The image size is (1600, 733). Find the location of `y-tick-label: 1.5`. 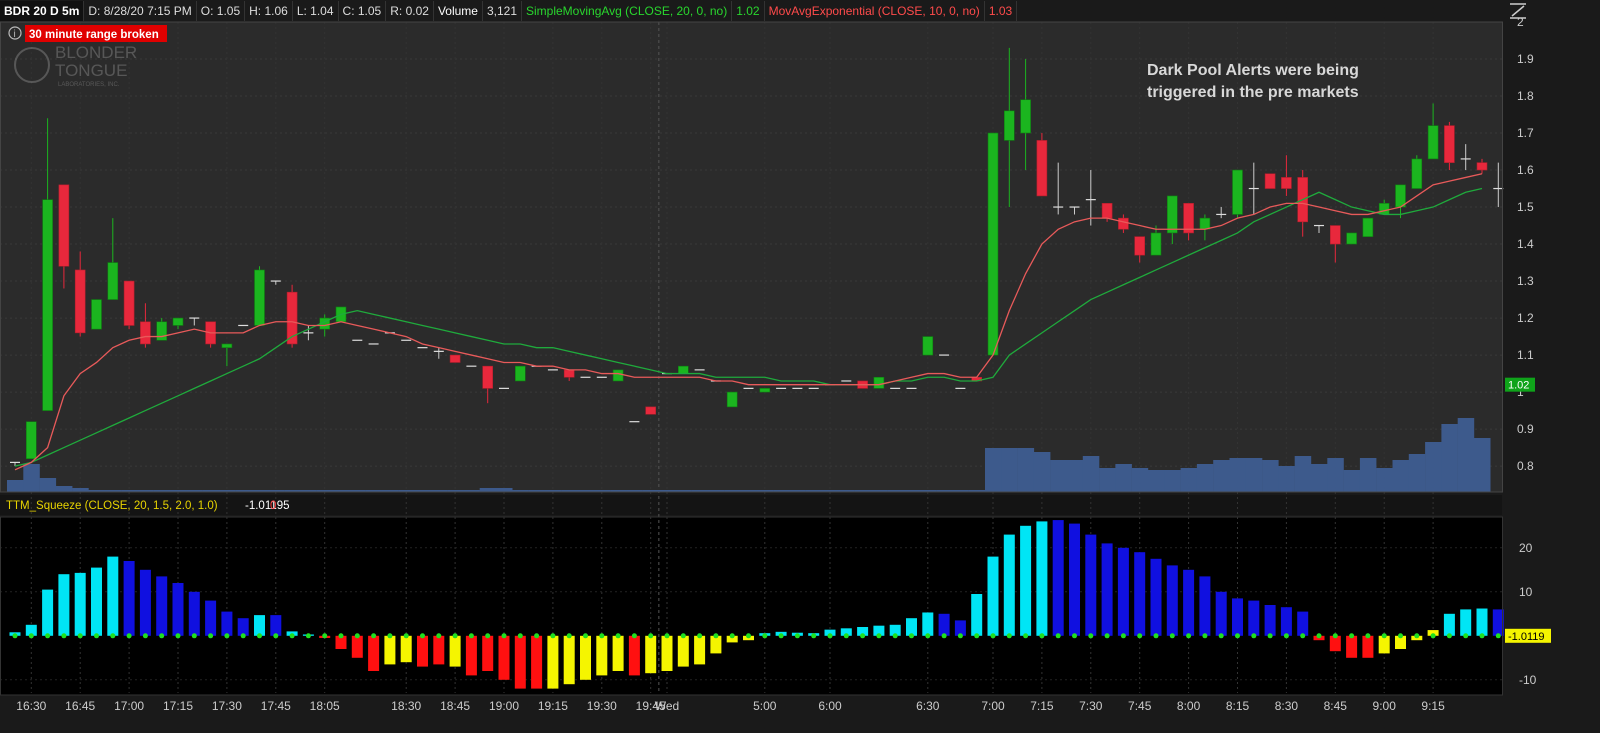

y-tick-label: 1.5 is located at coordinates (1525, 207).